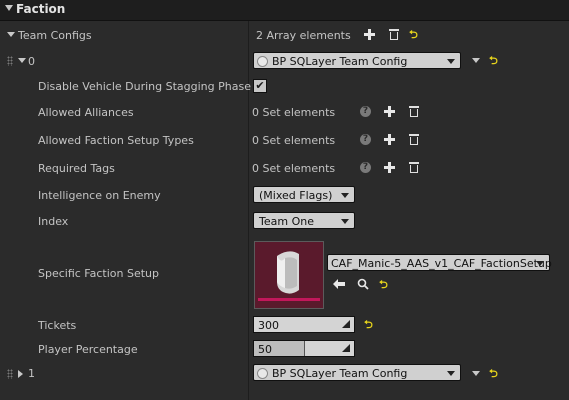 The width and height of the screenshot is (569, 400). I want to click on add-element-icon, so click(369, 34).